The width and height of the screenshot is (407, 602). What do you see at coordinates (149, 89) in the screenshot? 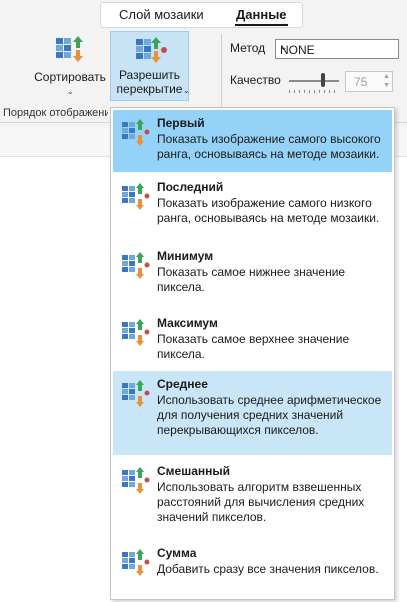
I see `resolve-overlap-label-2: перекрытие` at bounding box center [149, 89].